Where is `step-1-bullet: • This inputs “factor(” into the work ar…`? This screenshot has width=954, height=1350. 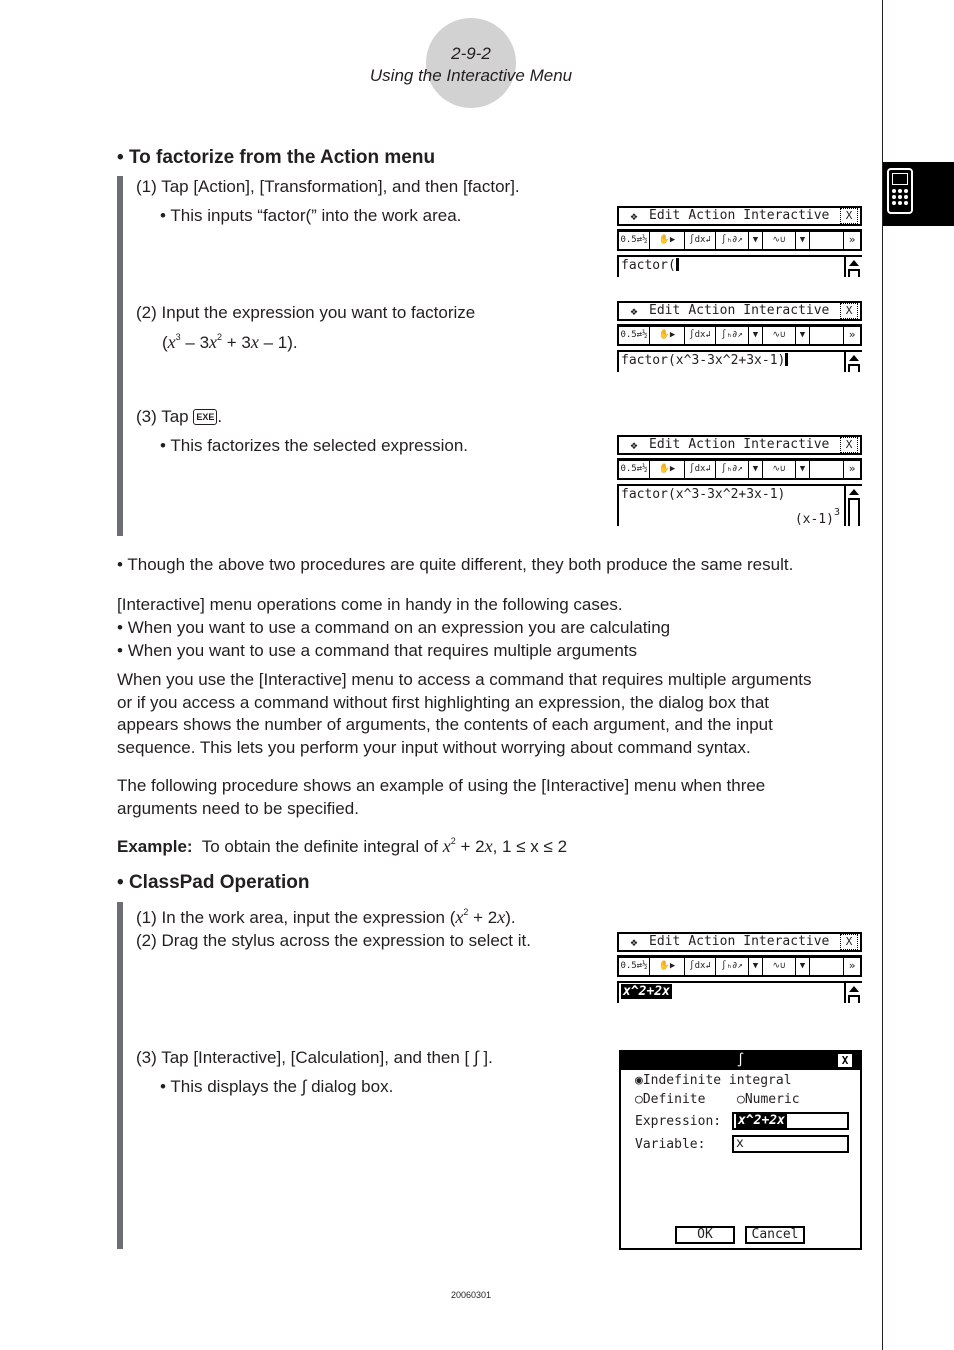 step-1-bullet: • This inputs “factor(” into the work ar… is located at coordinates (311, 215).